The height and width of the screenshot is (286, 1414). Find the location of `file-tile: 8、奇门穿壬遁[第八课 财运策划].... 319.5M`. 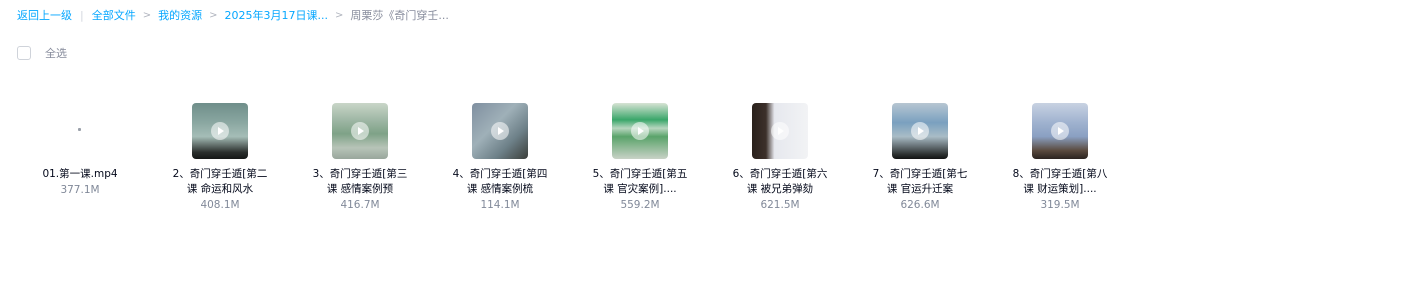

file-tile: 8、奇门穿壬遁[第八课 财运策划].... 319.5M is located at coordinates (1060, 157).